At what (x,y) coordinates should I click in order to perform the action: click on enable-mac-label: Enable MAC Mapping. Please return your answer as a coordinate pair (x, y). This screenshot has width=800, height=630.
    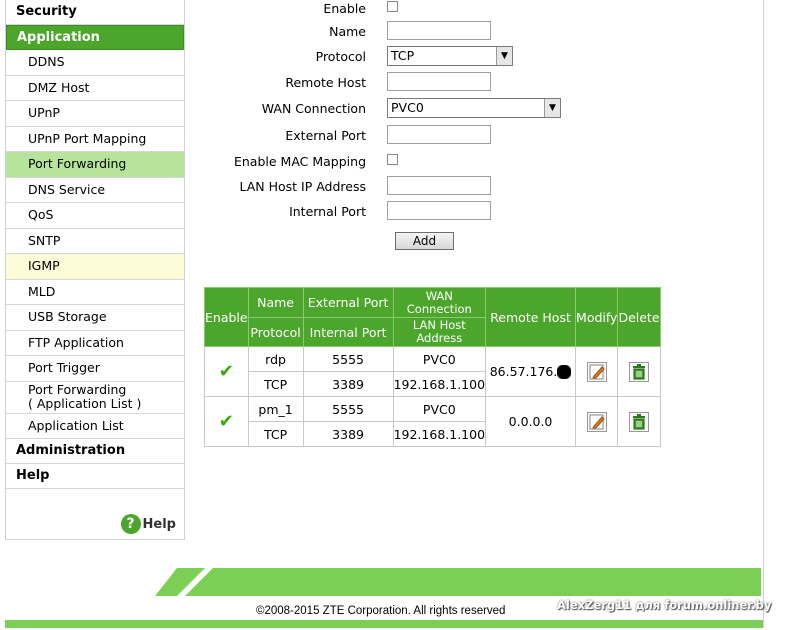
    Looking at the image, I should click on (299, 161).